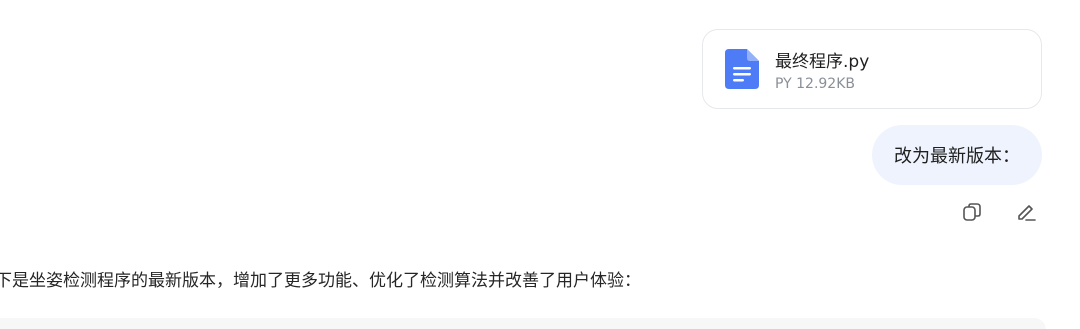 This screenshot has width=1080, height=329. I want to click on copy-button, so click(972, 212).